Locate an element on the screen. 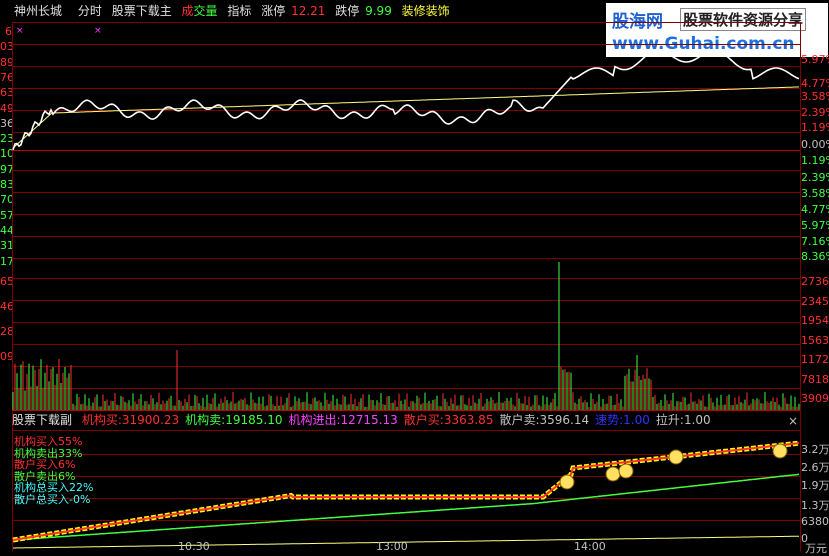  price-left-label: 49 is located at coordinates (6, 108).